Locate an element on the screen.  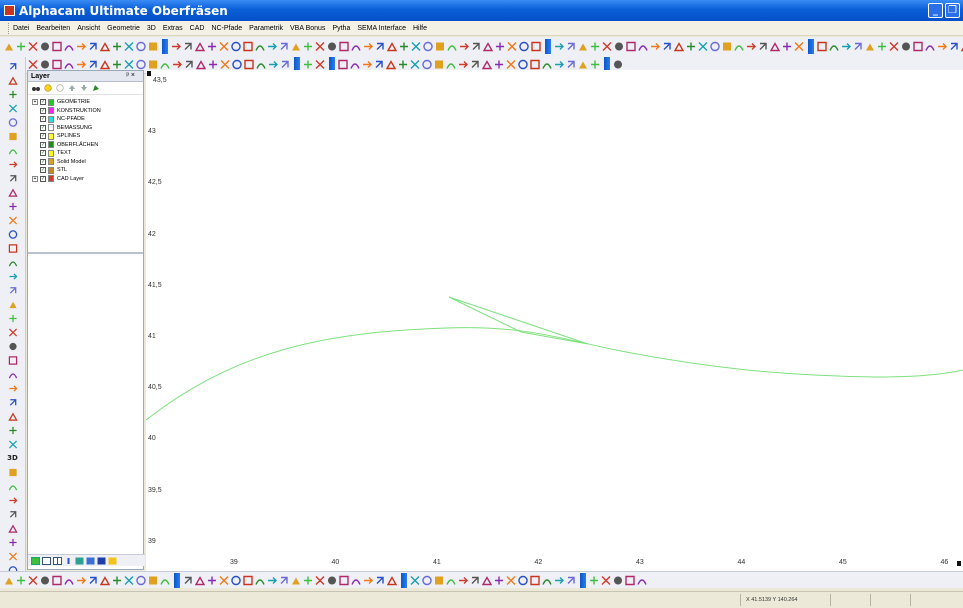
layer-row: ✓ OBERFLÄCHEN is located at coordinates (85, 145).